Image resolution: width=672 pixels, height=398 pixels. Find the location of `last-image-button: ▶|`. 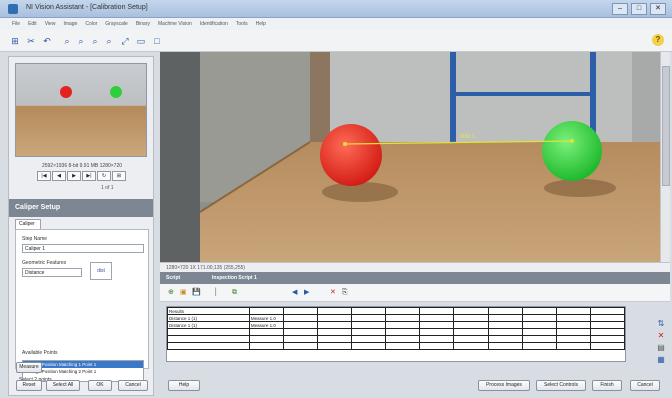

last-image-button: ▶| is located at coordinates (89, 176).